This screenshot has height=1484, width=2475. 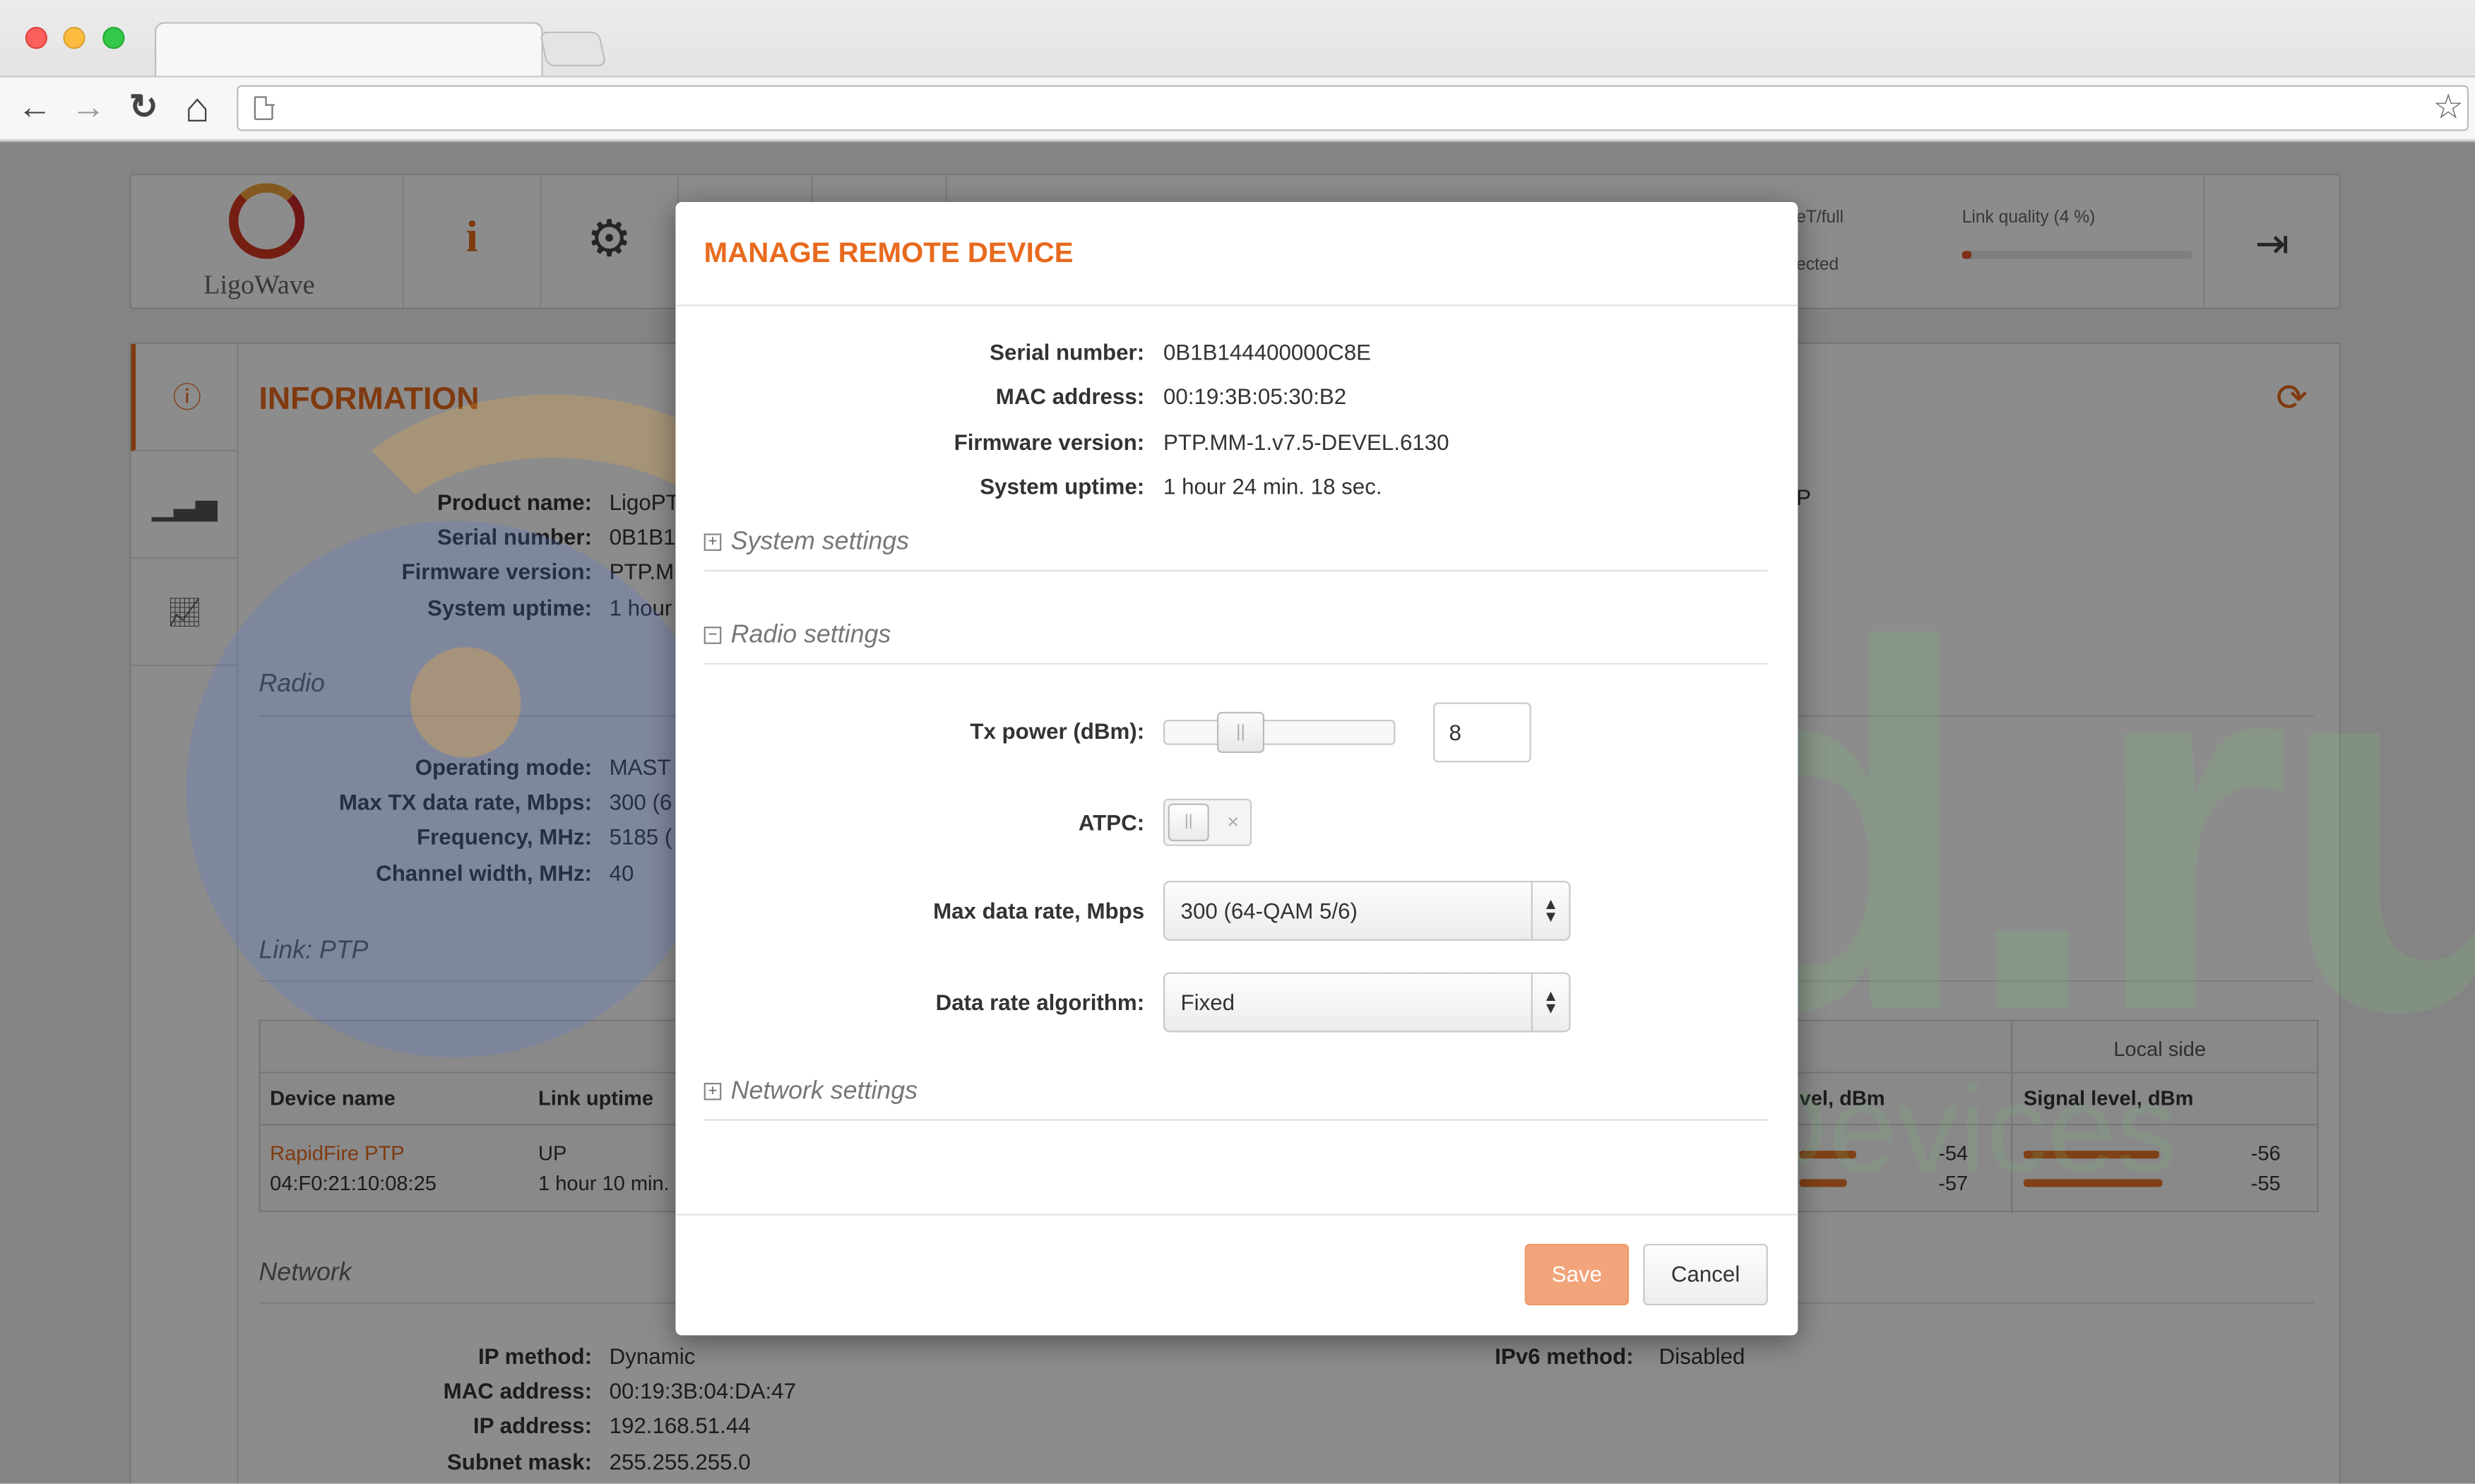 What do you see at coordinates (820, 542) in the screenshot?
I see `system-settings-label: System settings` at bounding box center [820, 542].